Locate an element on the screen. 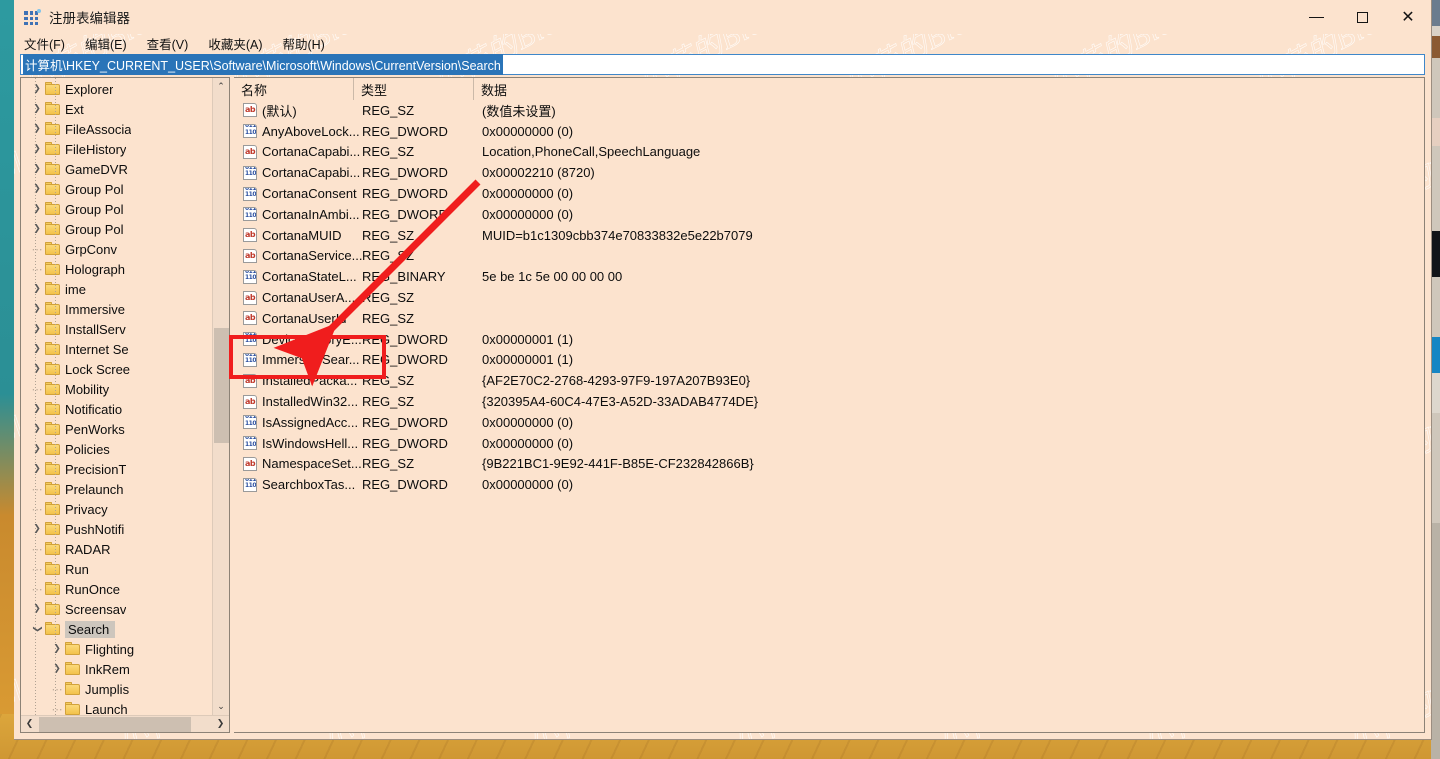 The width and height of the screenshot is (1440, 759). tree-vertical-scroll-thumb is located at coordinates (221, 385).